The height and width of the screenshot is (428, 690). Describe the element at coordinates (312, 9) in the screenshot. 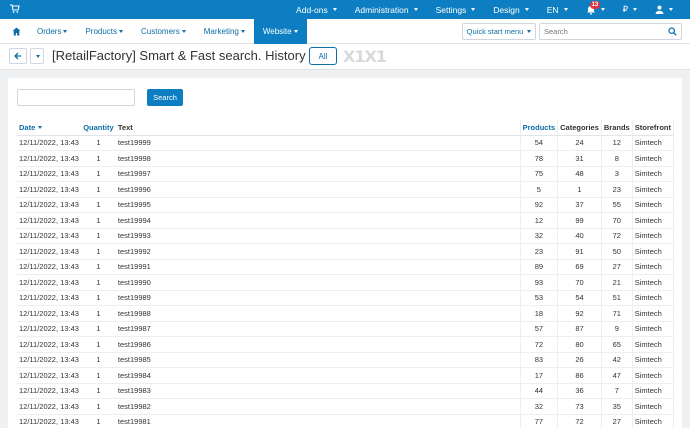

I see `top-nav-label: Add-ons` at that location.